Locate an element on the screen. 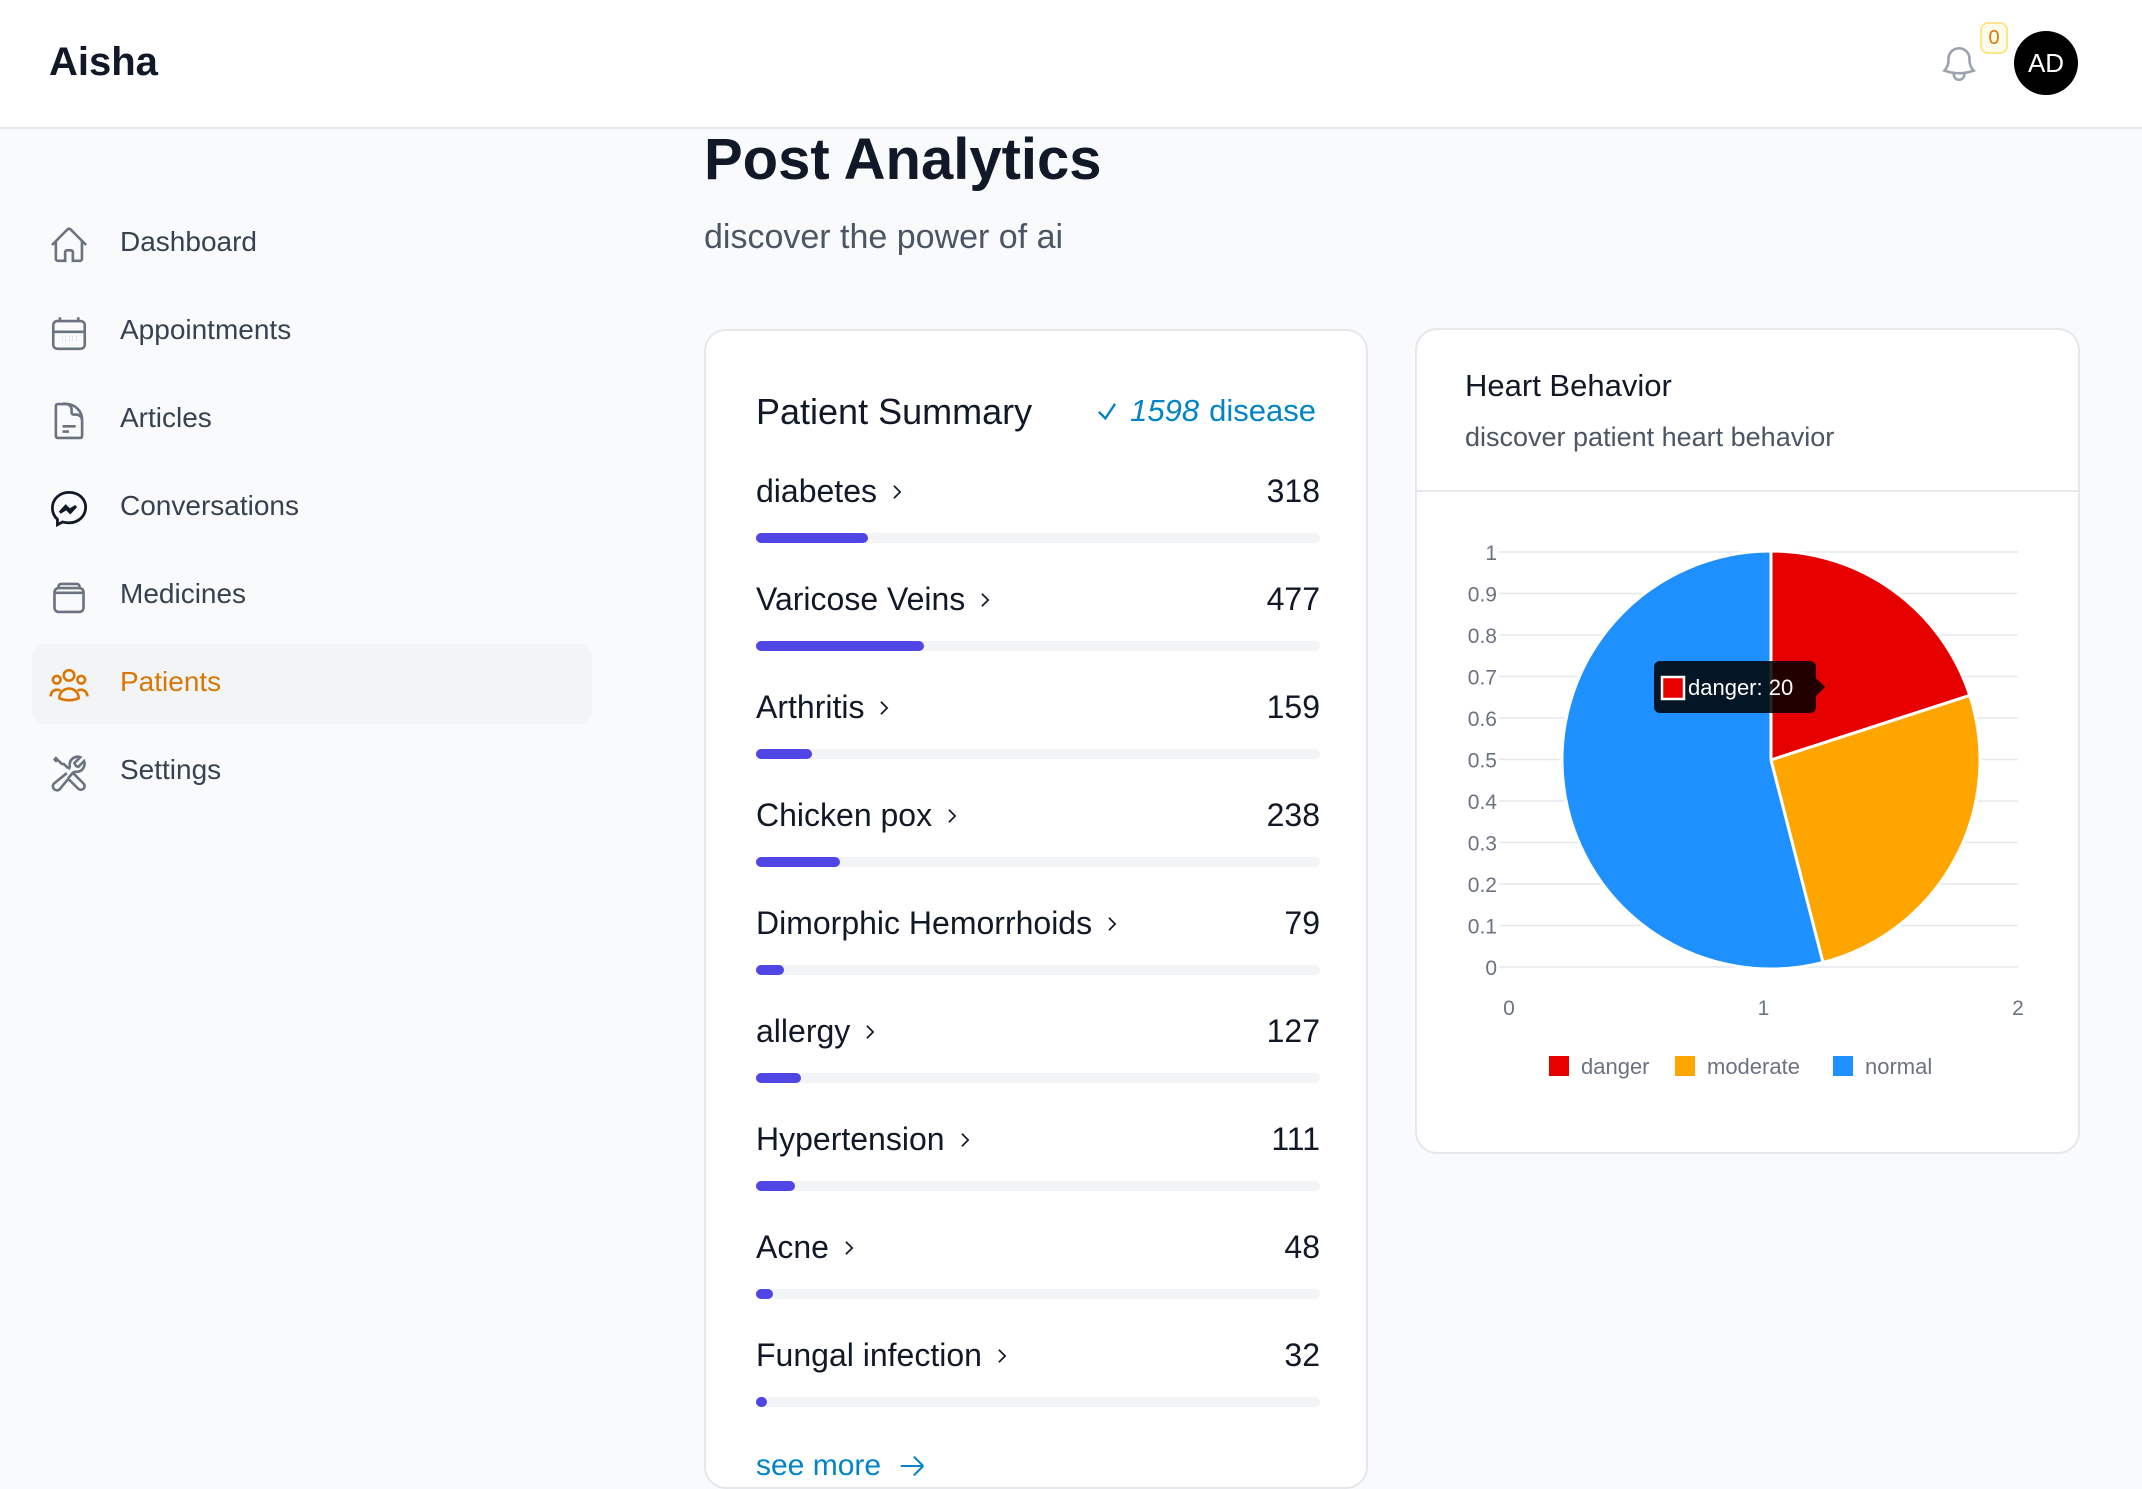 The image size is (2142, 1489). disease-name-link: Arthritis is located at coordinates (825, 707).